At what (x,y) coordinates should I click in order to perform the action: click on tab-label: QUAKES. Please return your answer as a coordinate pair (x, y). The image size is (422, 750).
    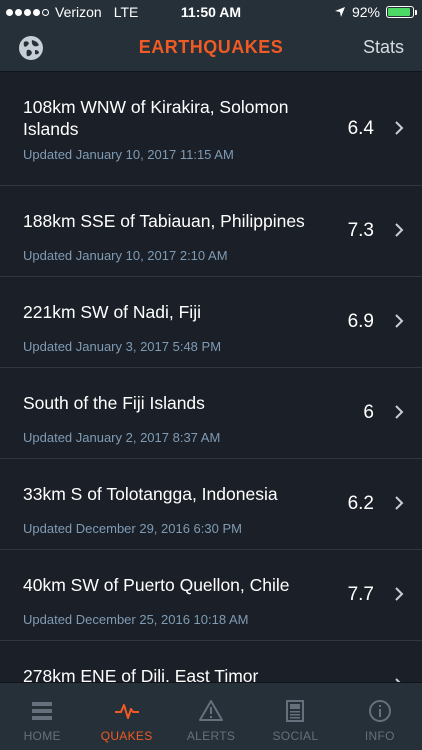
    Looking at the image, I should click on (126, 736).